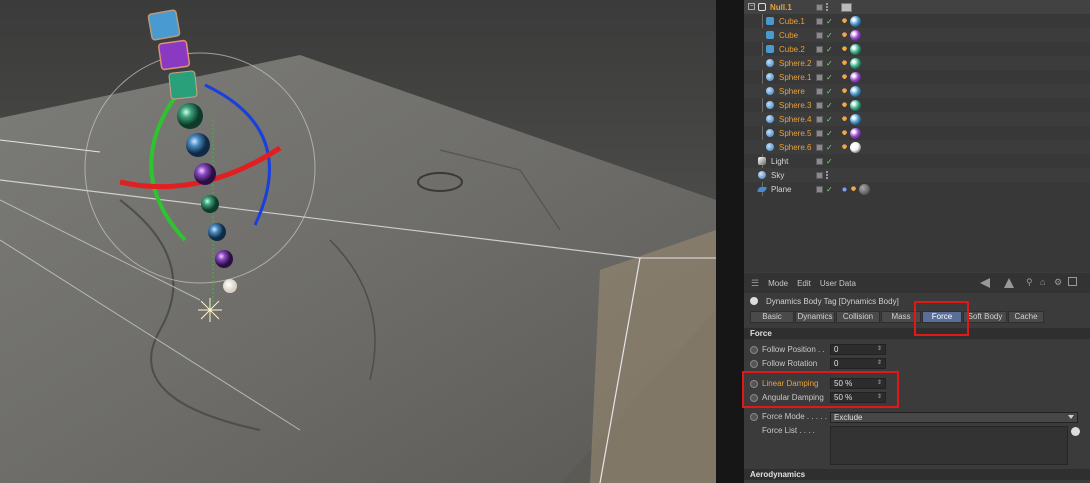  What do you see at coordinates (1009, 283) in the screenshot?
I see `up-arrow-icon` at bounding box center [1009, 283].